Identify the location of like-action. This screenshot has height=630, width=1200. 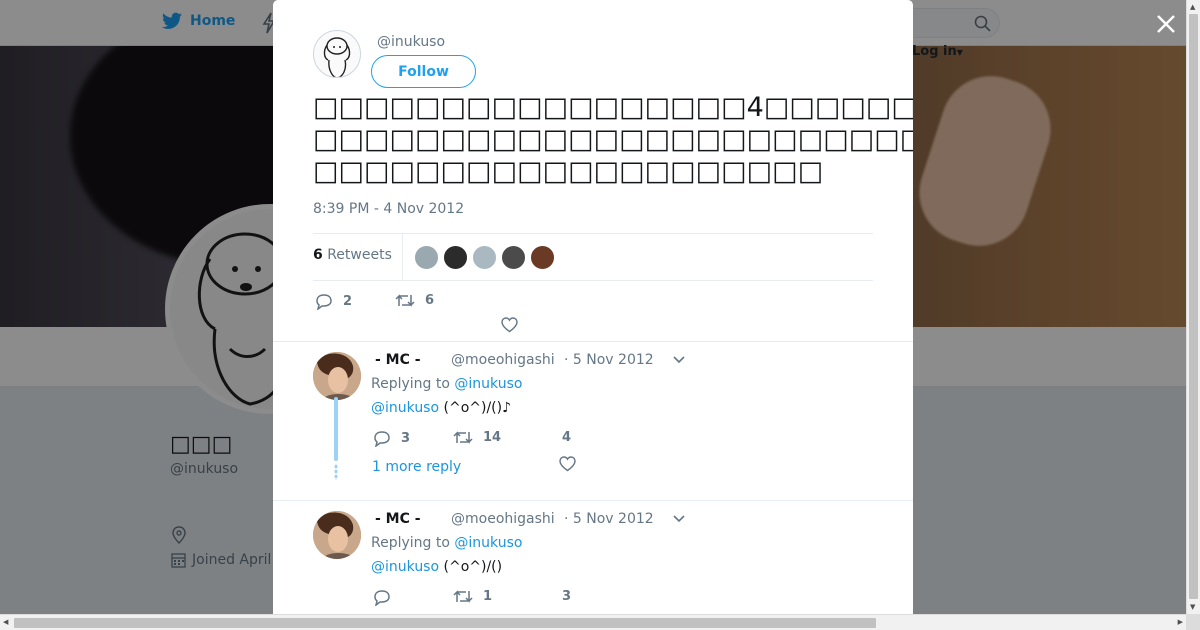
(514, 325).